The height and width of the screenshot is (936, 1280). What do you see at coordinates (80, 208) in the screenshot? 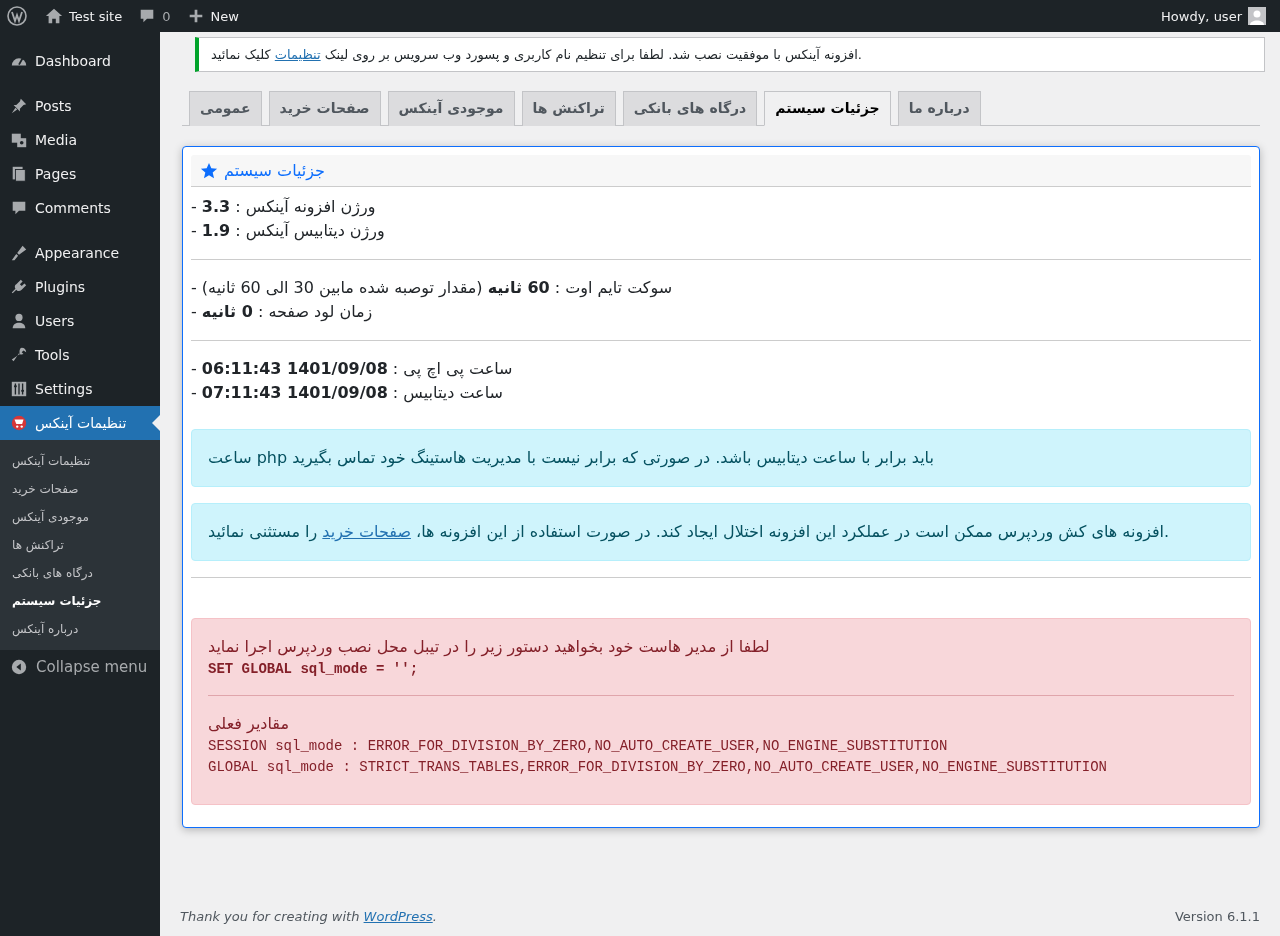
I see `menu-item: Comments` at bounding box center [80, 208].